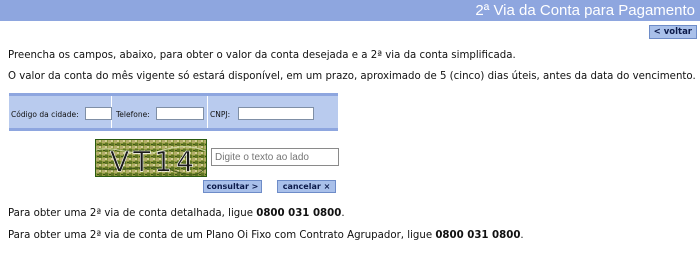  What do you see at coordinates (585, 10) in the screenshot?
I see `page-title: 2ª Via da Conta para Pagamento` at bounding box center [585, 10].